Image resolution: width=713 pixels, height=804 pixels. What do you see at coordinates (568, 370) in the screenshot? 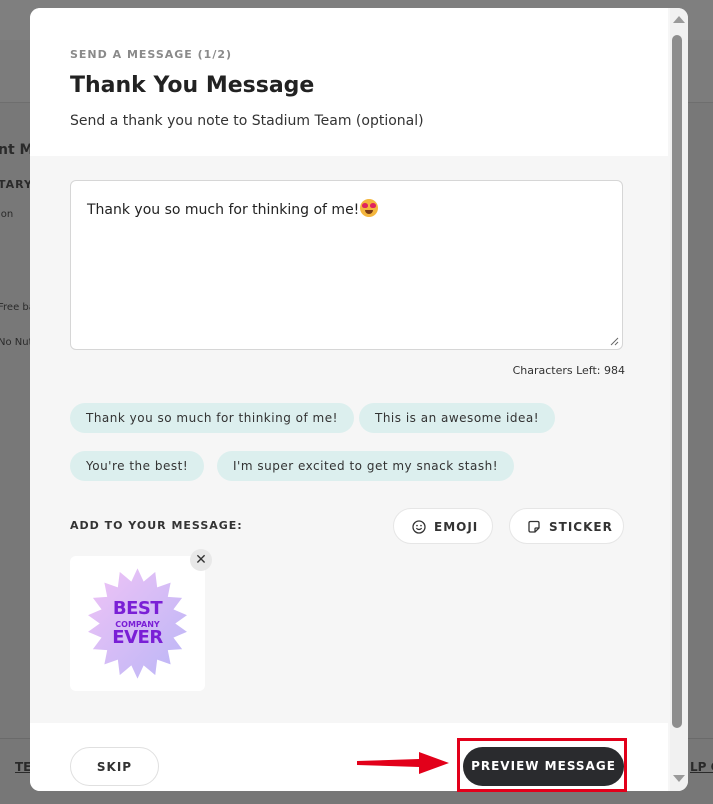
I see `characters-left: Characters Left: 984` at bounding box center [568, 370].